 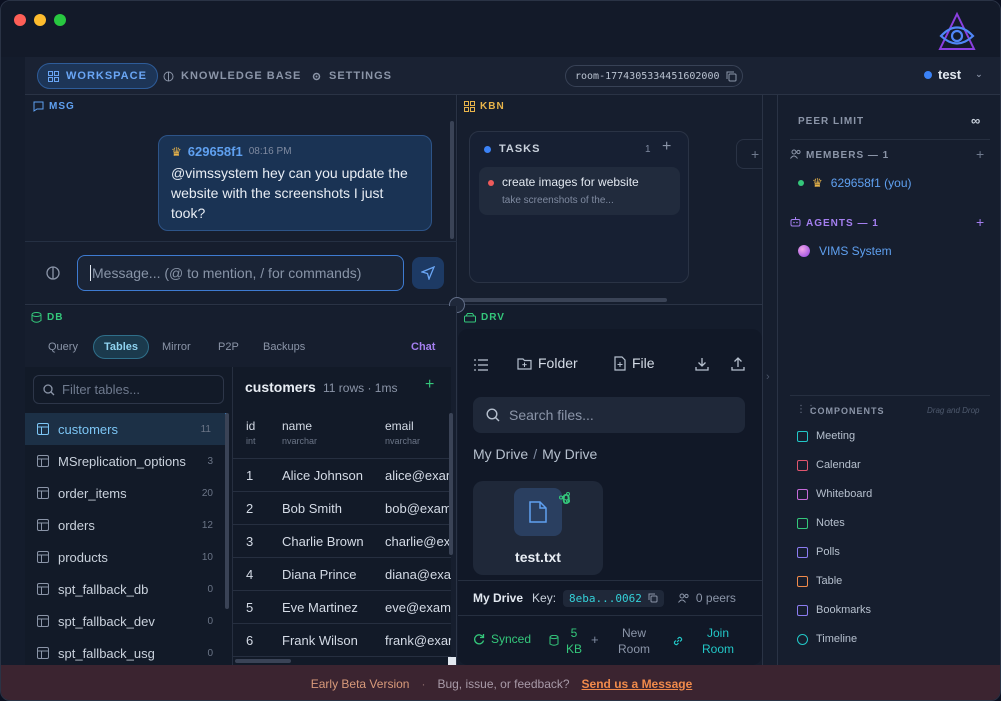 What do you see at coordinates (418, 607) in the screenshot?
I see `cell-email: eve@examp` at bounding box center [418, 607].